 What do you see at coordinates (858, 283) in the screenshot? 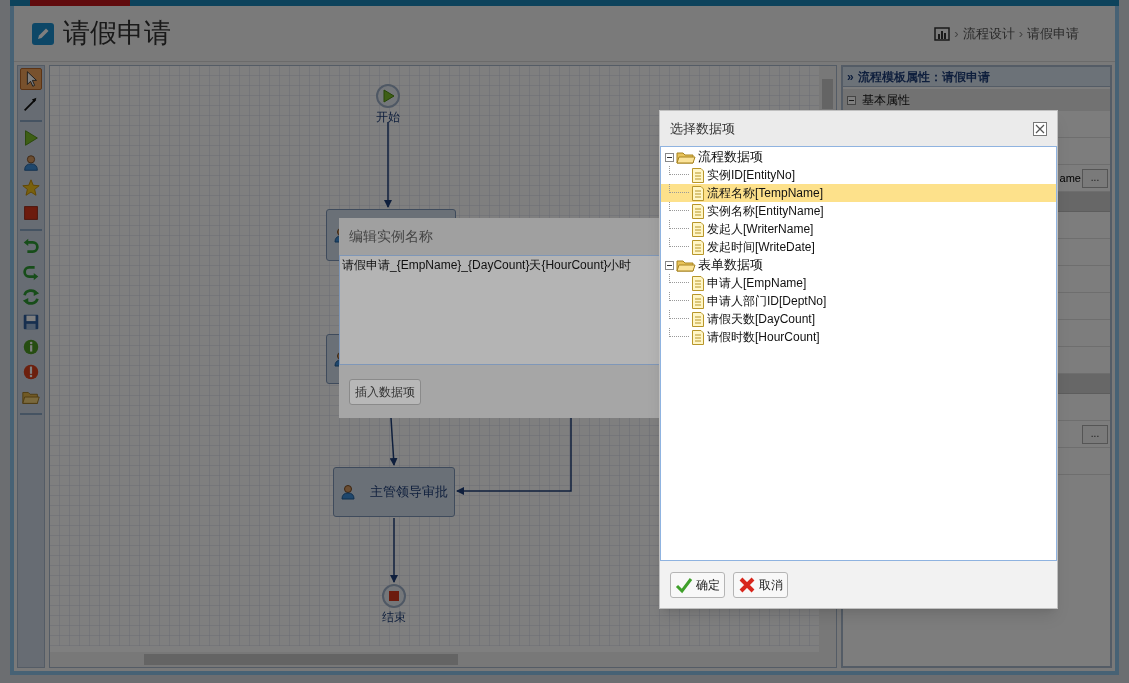
I see `tree-item: 申请人[EmpName]` at bounding box center [858, 283].